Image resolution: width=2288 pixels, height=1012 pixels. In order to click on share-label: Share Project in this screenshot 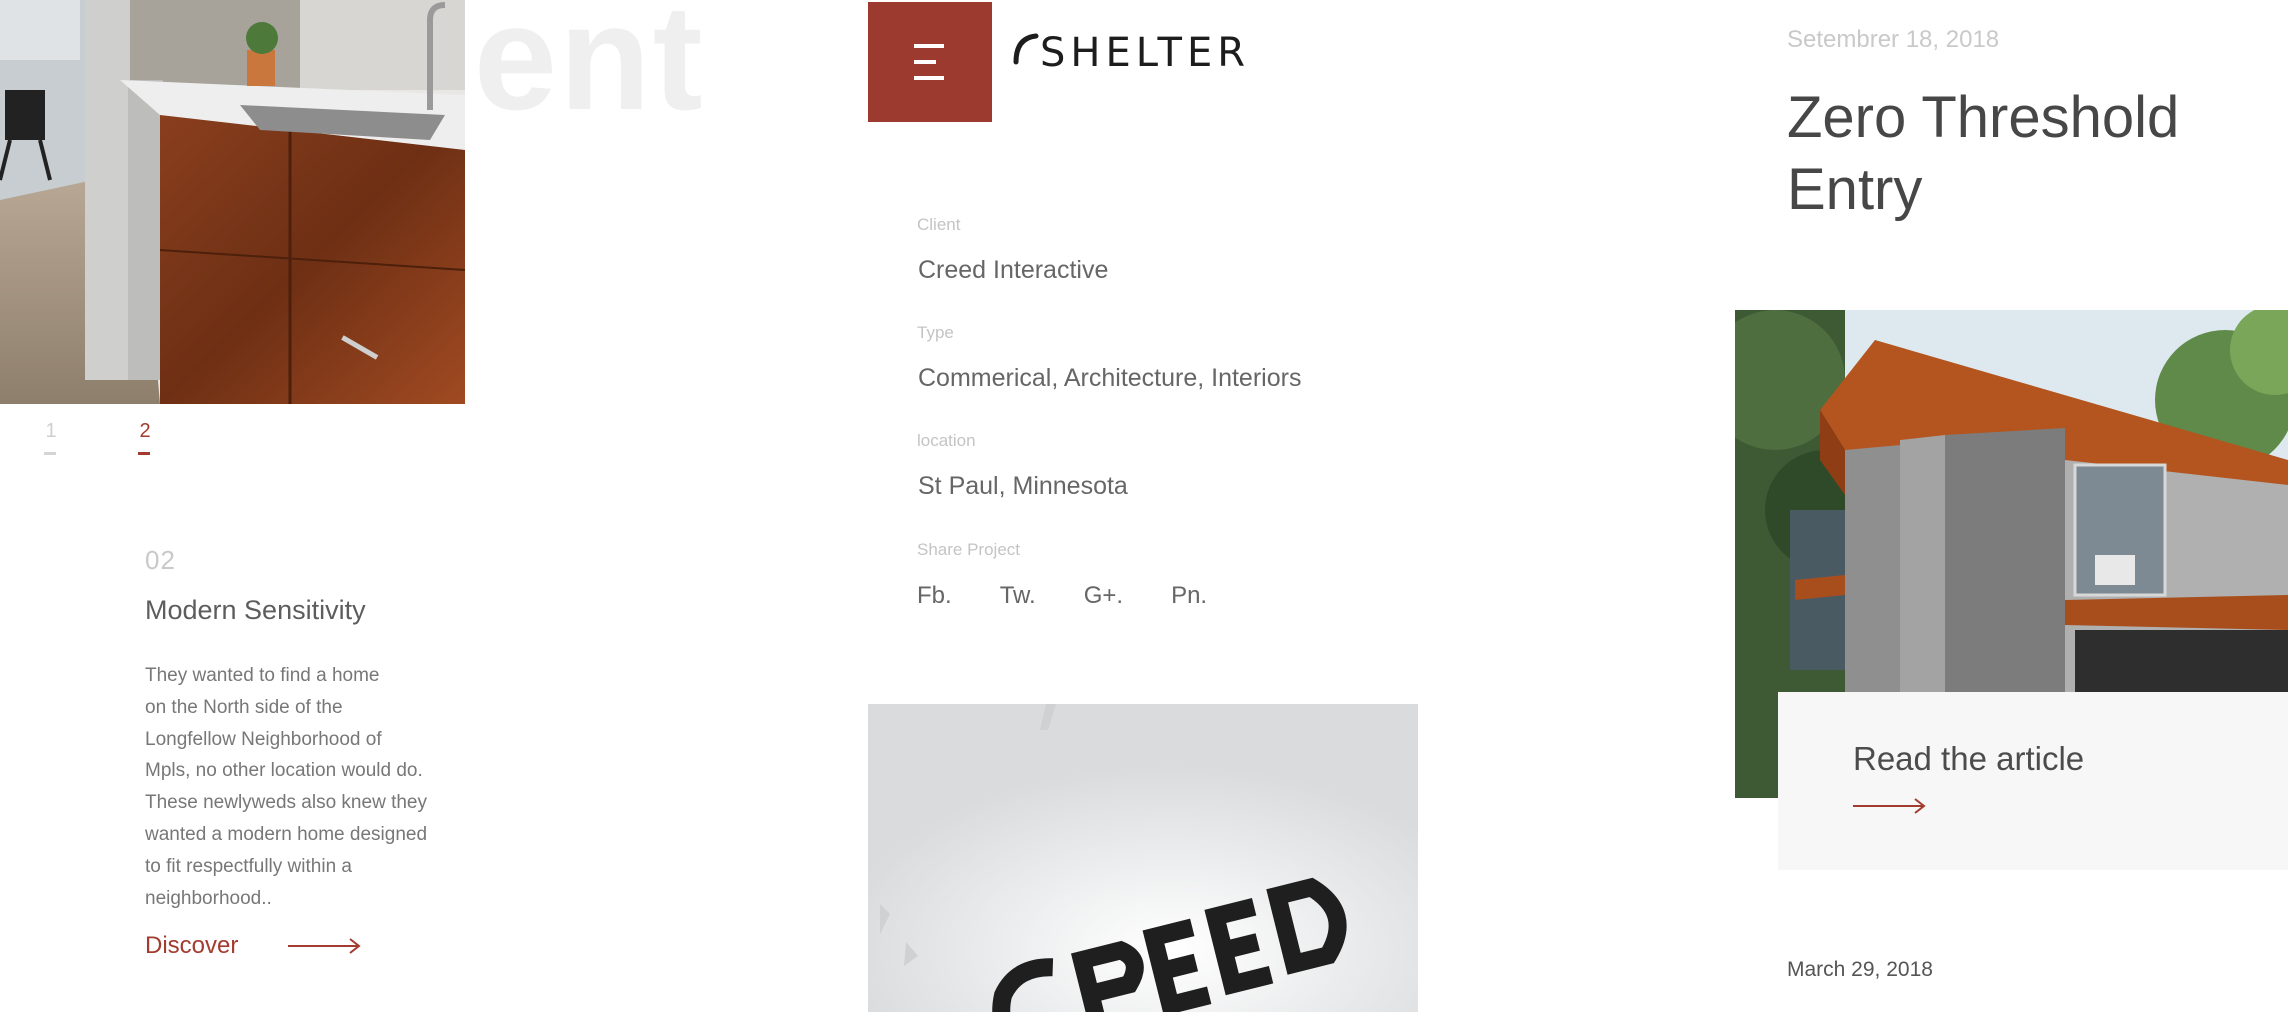, I will do `click(968, 549)`.